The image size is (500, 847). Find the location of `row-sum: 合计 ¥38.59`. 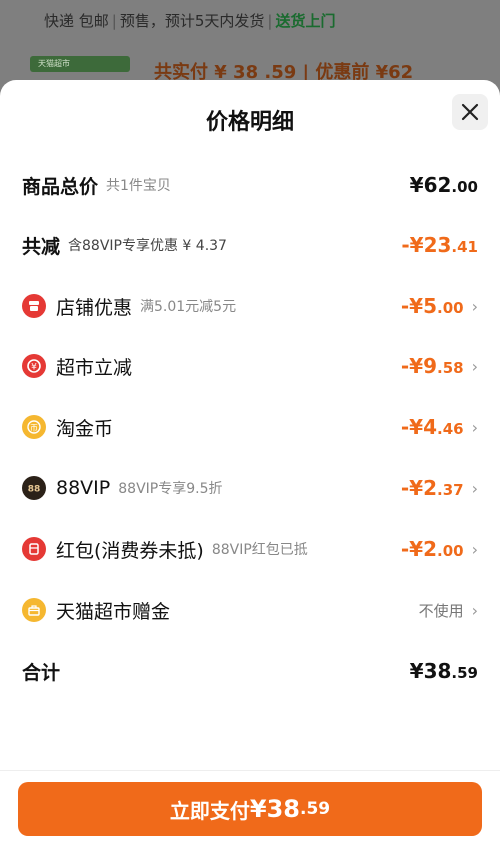

row-sum: 合计 ¥38.59 is located at coordinates (250, 671).